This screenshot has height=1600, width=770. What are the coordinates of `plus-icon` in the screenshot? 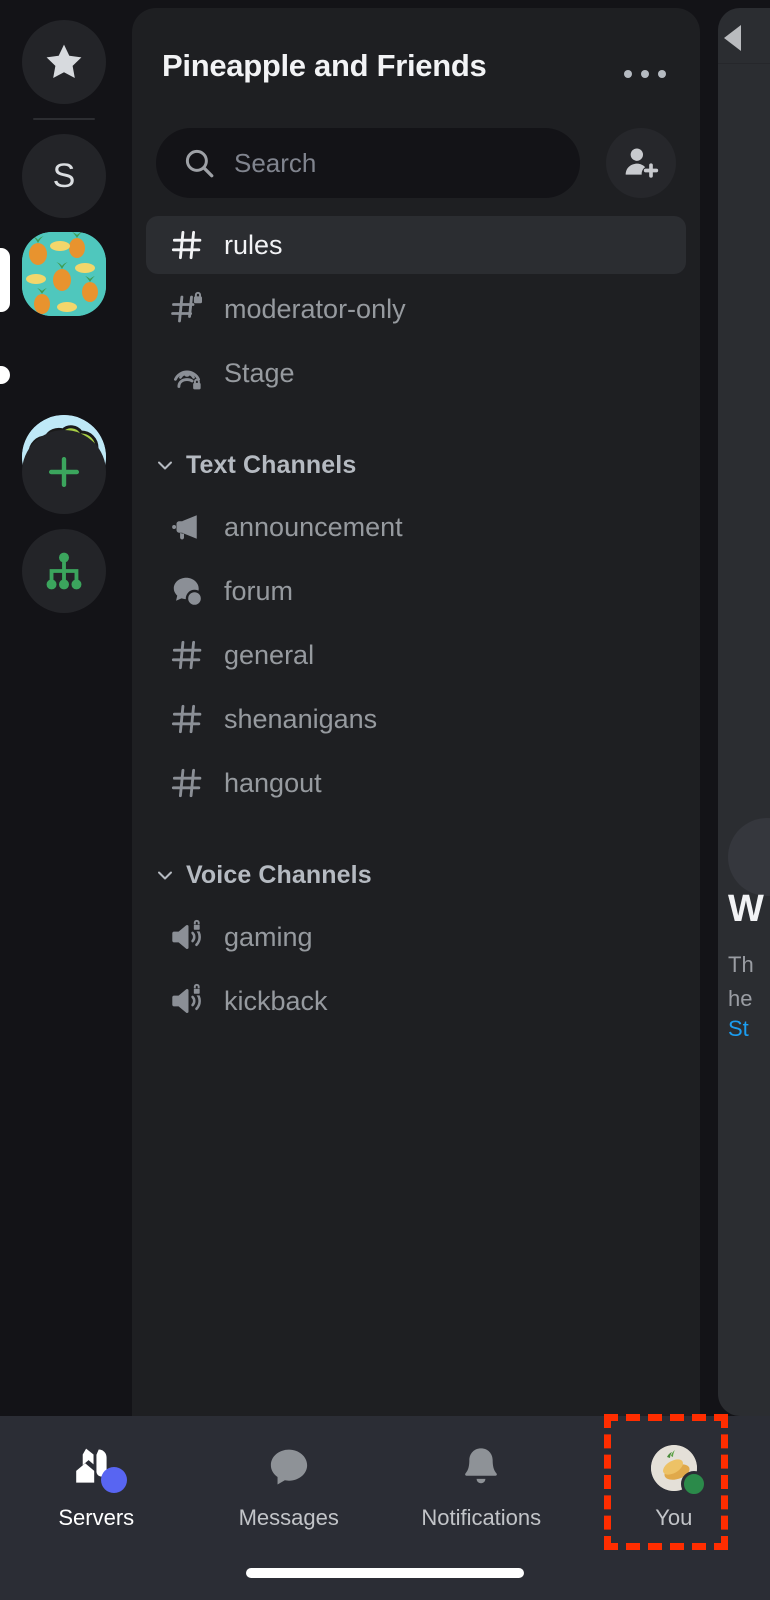 It's located at (64, 472).